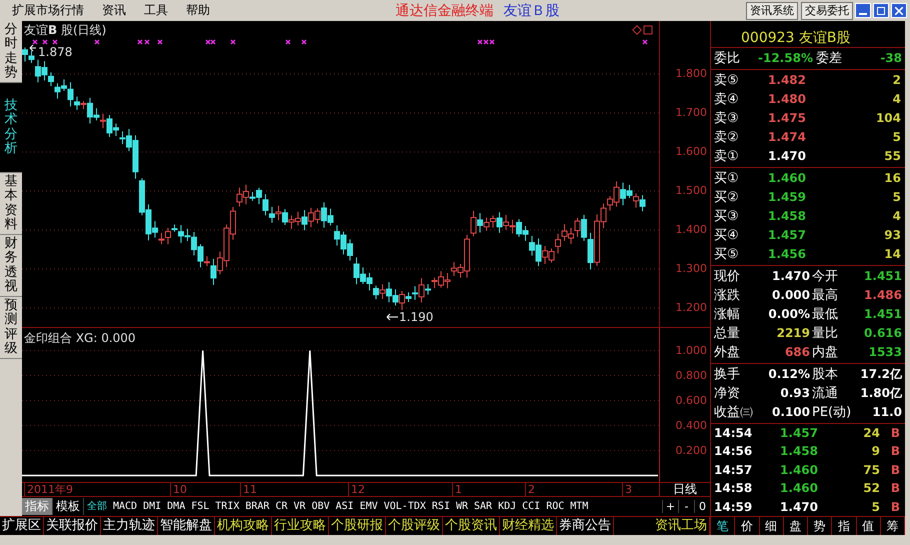  I want to click on field-value: 1533, so click(885, 352).